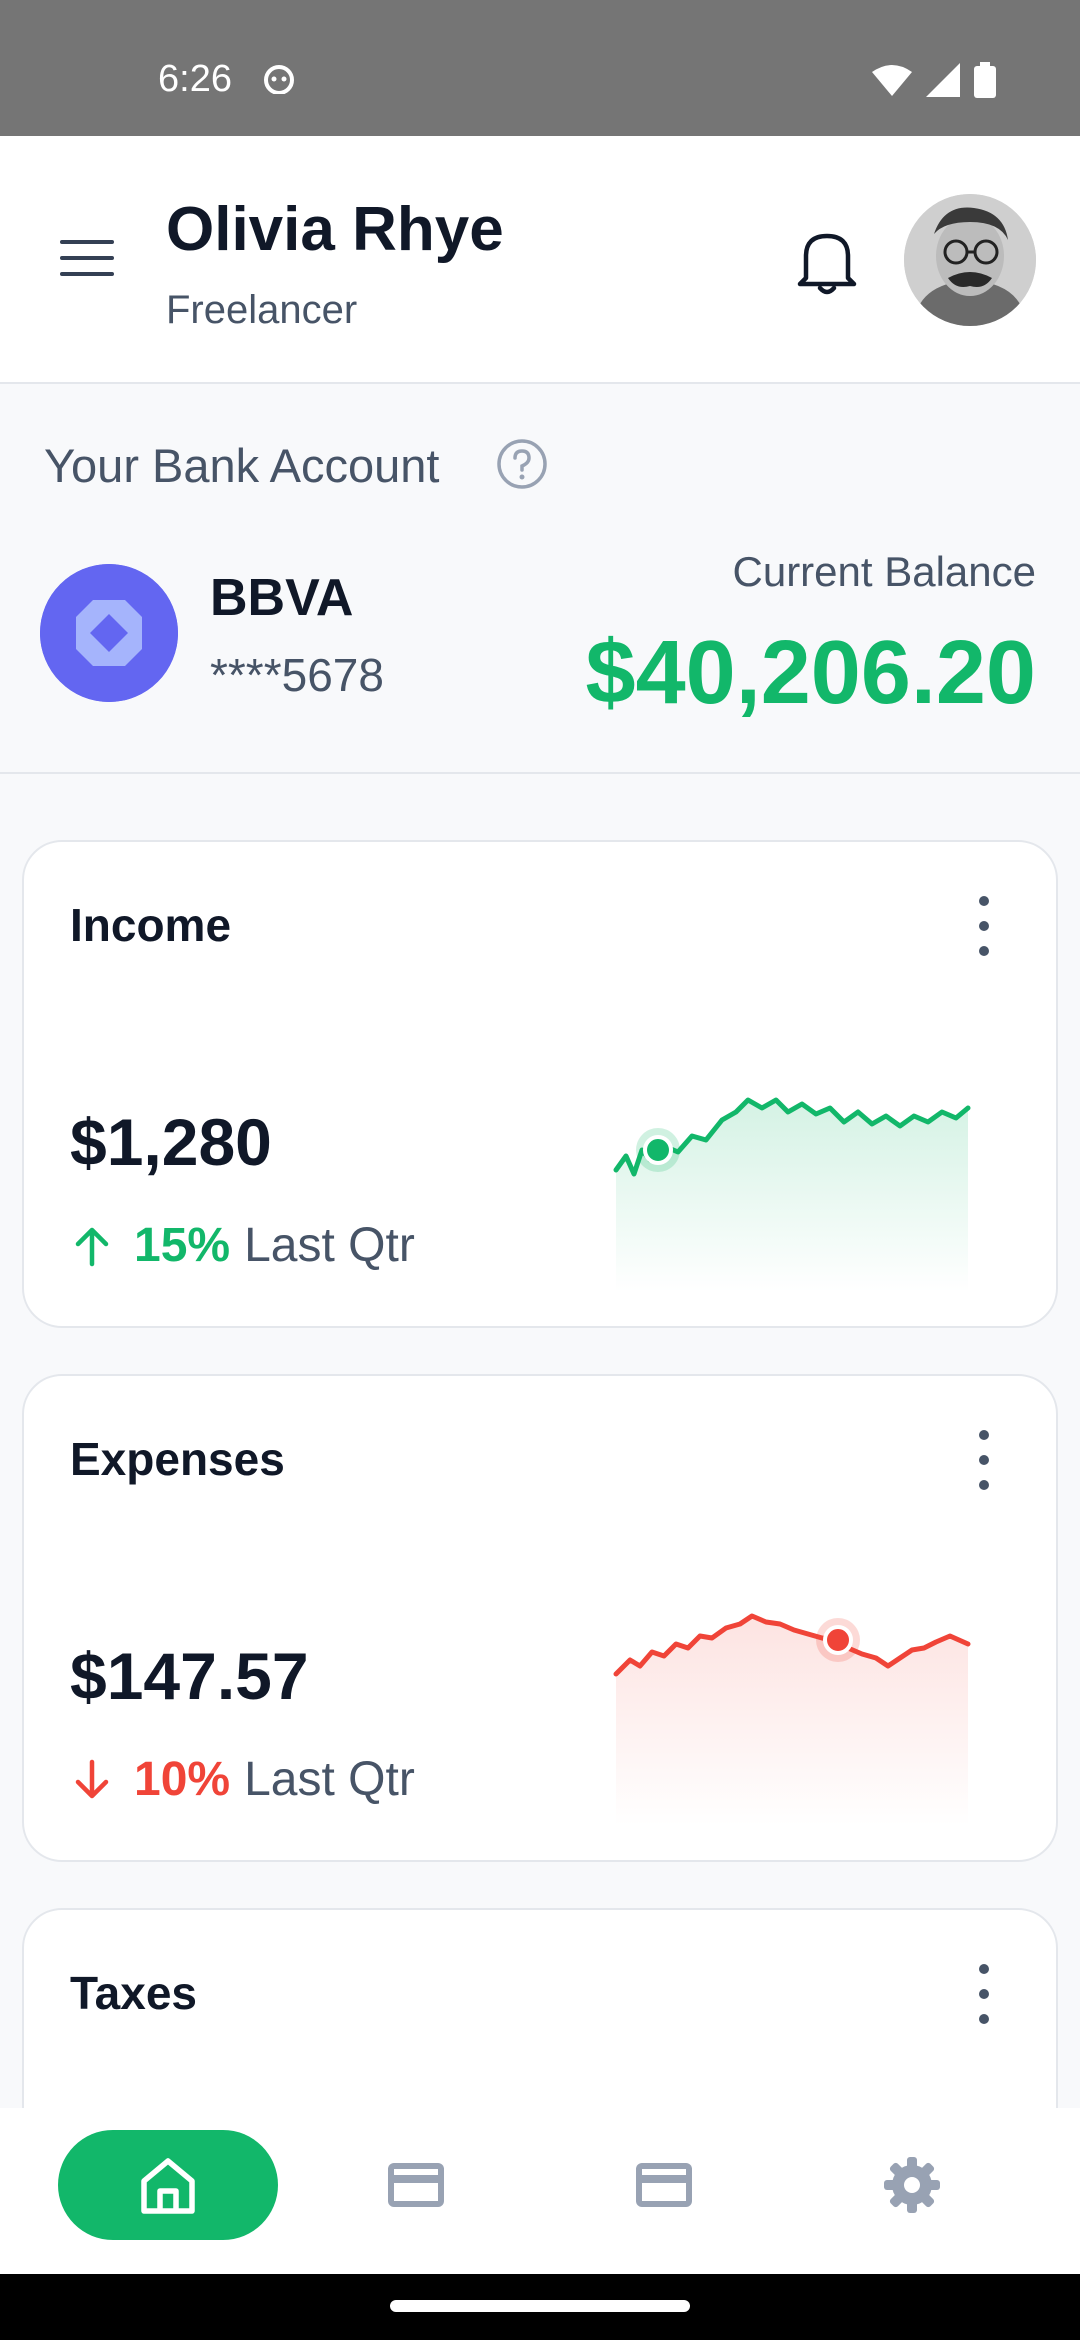  What do you see at coordinates (522, 464) in the screenshot?
I see `help-icon` at bounding box center [522, 464].